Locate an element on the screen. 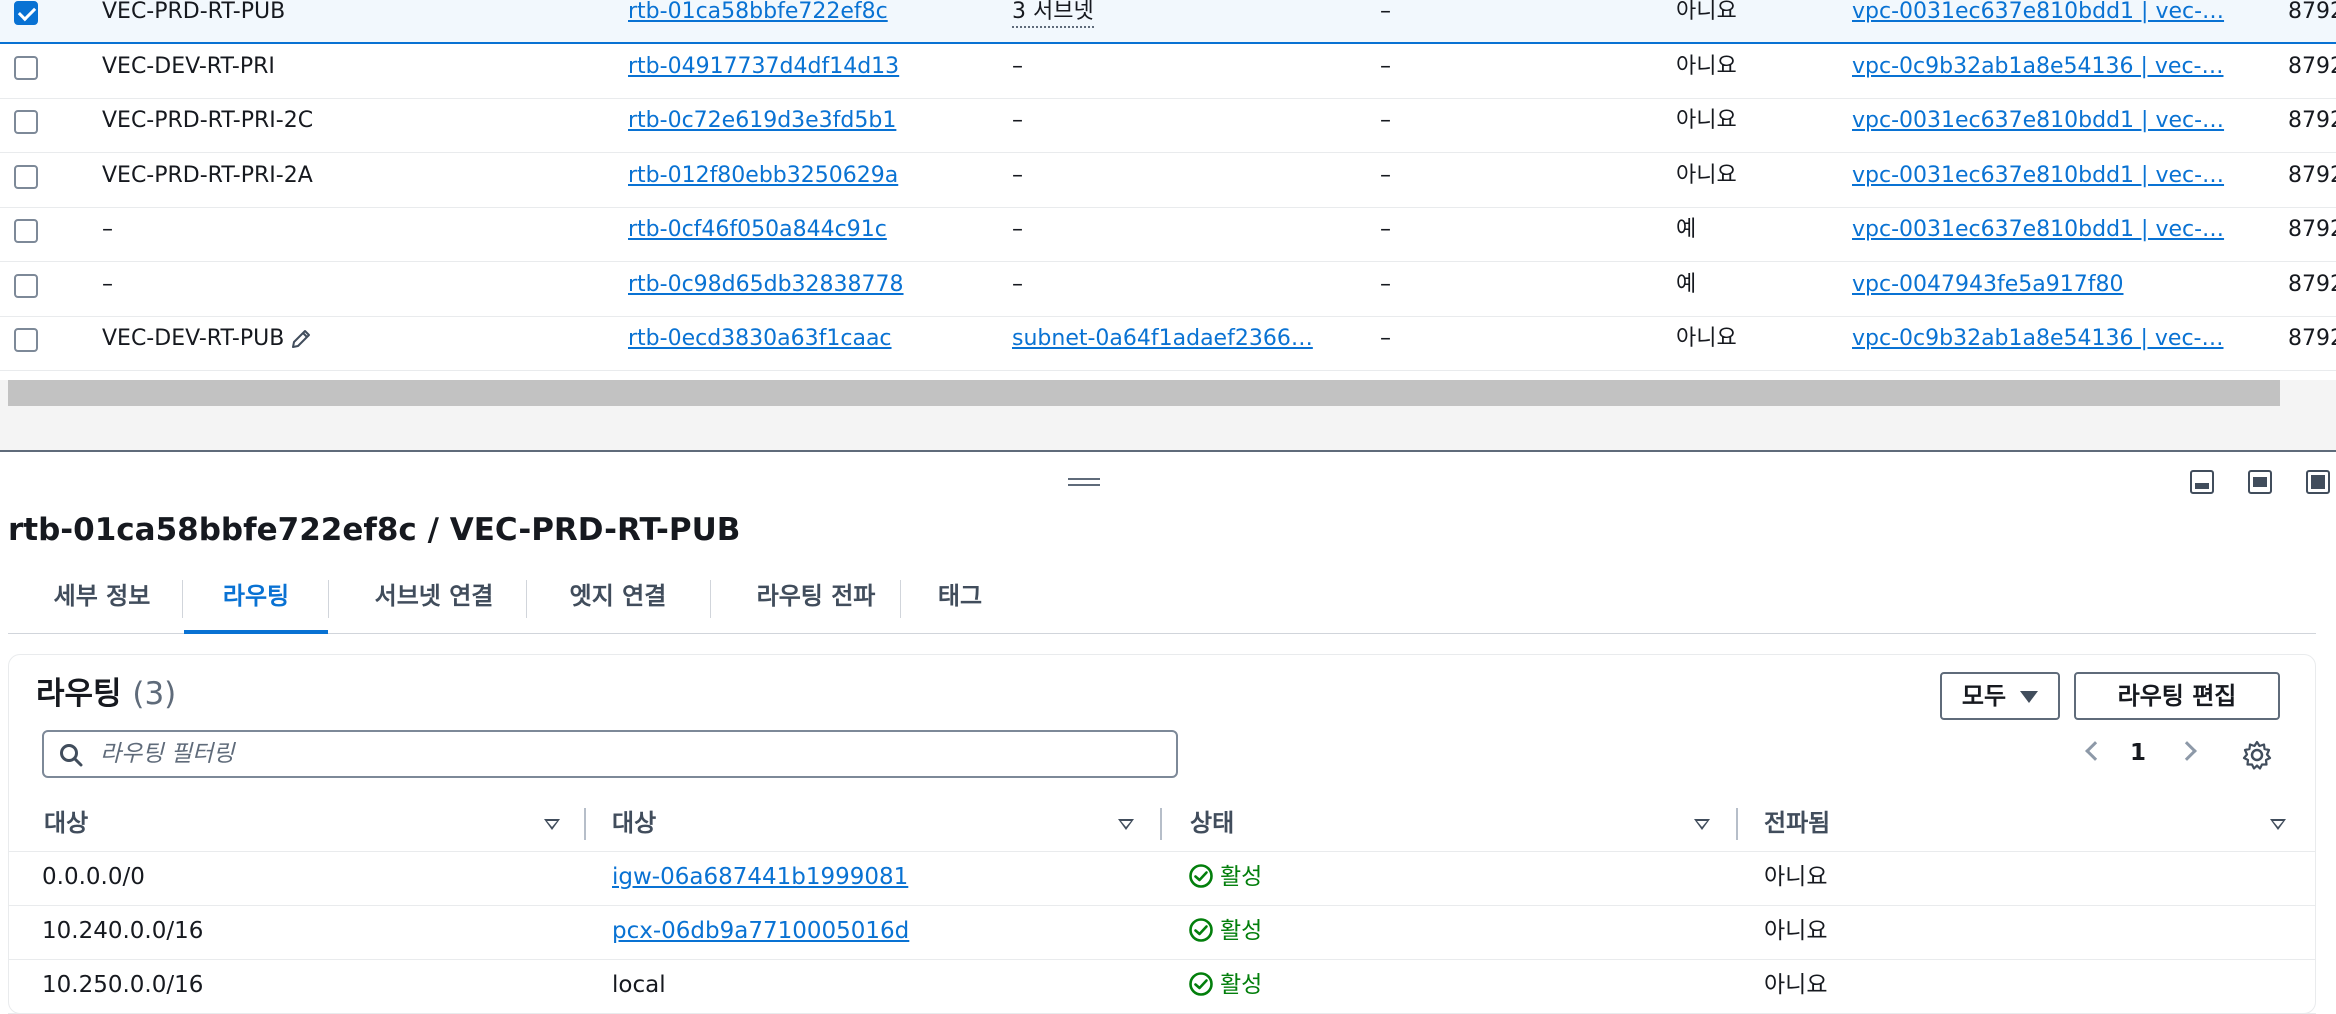 The width and height of the screenshot is (2336, 1014). route-table-id-link: rtb-0ecd3830a63f1caac is located at coordinates (808, 344).